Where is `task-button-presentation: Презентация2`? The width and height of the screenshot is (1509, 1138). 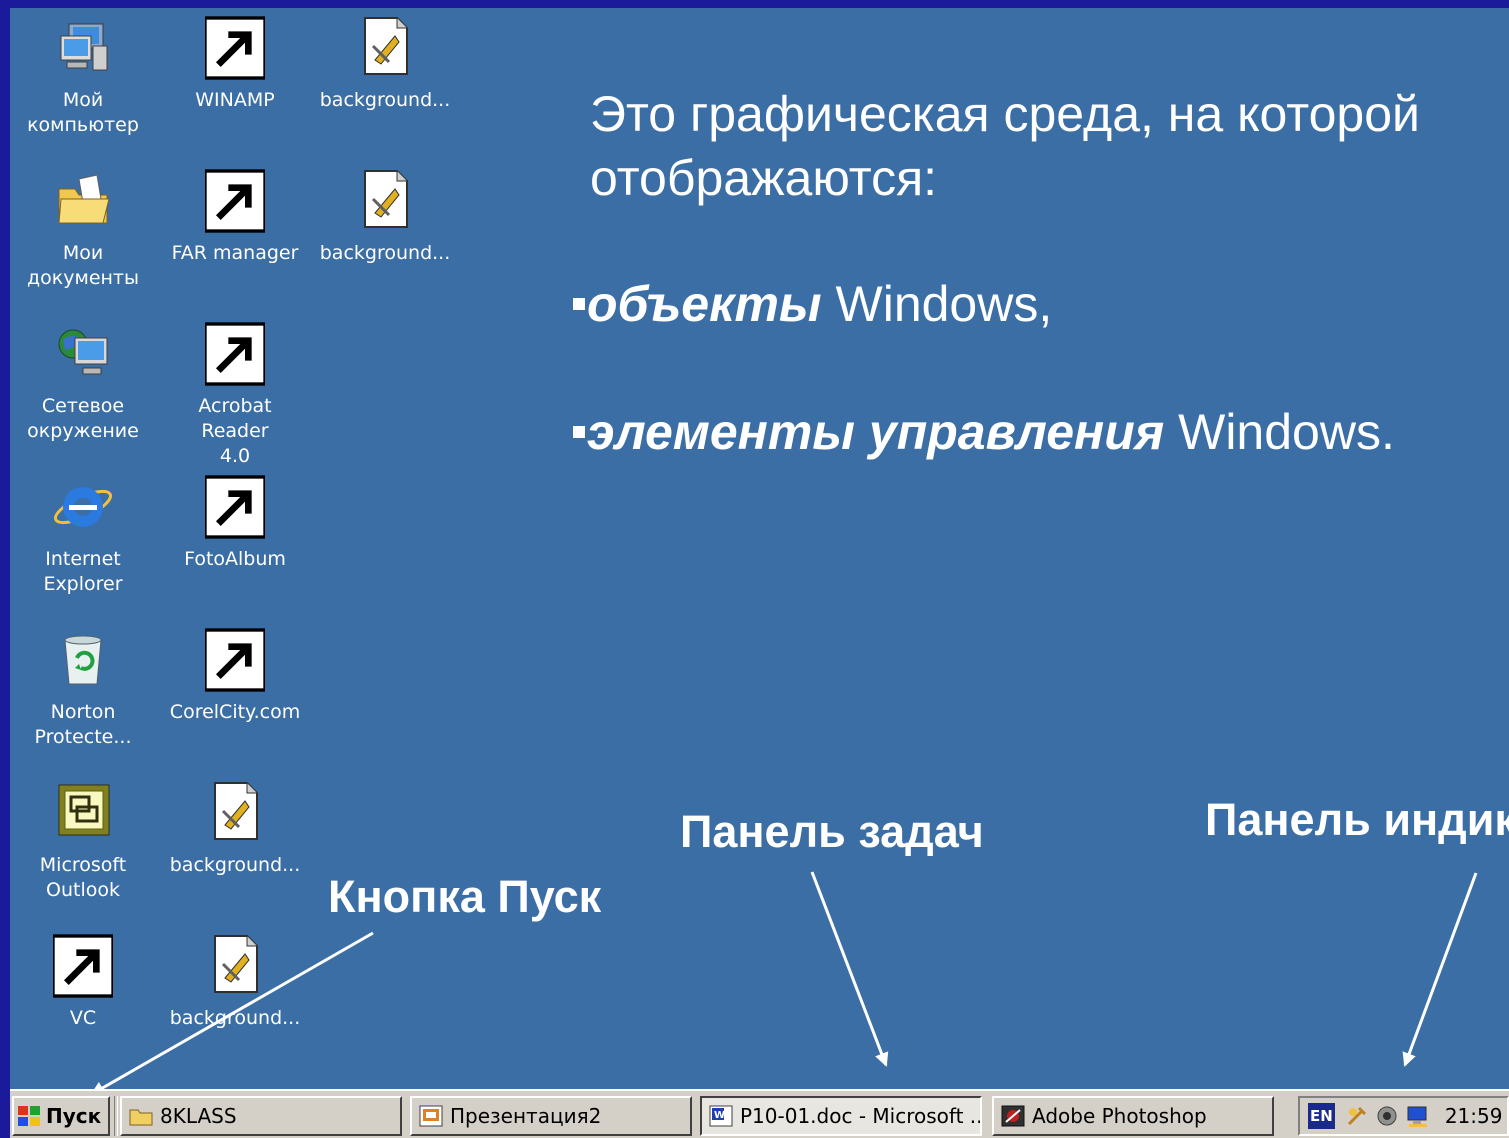 task-button-presentation: Презентация2 is located at coordinates (551, 1116).